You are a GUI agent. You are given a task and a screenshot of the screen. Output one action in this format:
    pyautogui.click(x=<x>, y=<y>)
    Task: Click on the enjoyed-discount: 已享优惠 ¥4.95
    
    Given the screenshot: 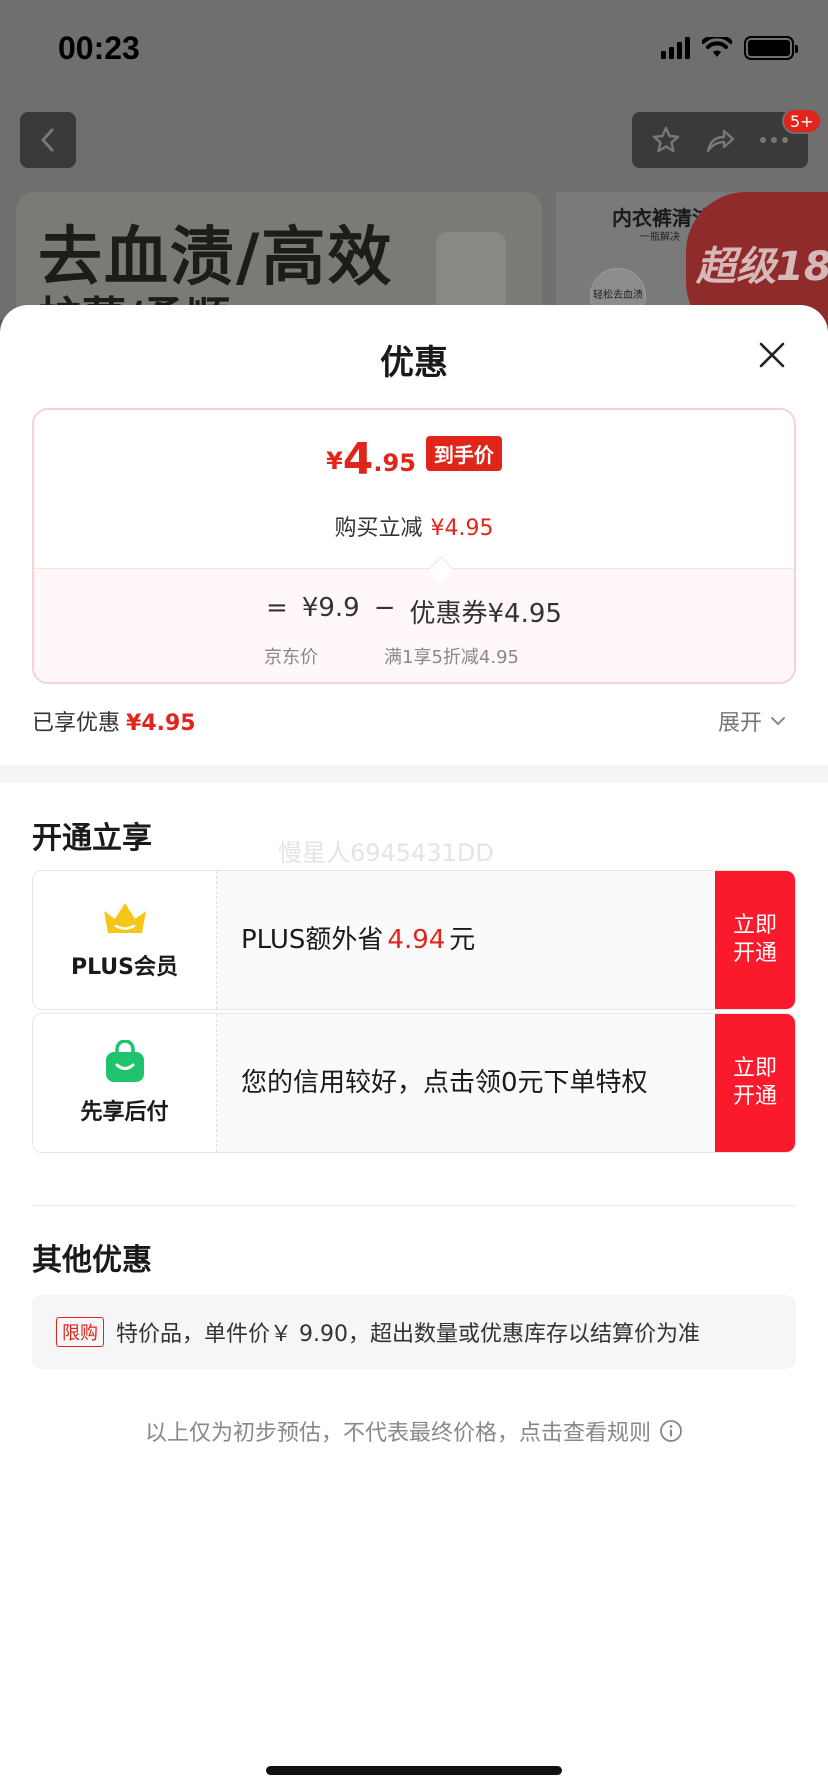 What is the action you would take?
    pyautogui.click(x=114, y=721)
    